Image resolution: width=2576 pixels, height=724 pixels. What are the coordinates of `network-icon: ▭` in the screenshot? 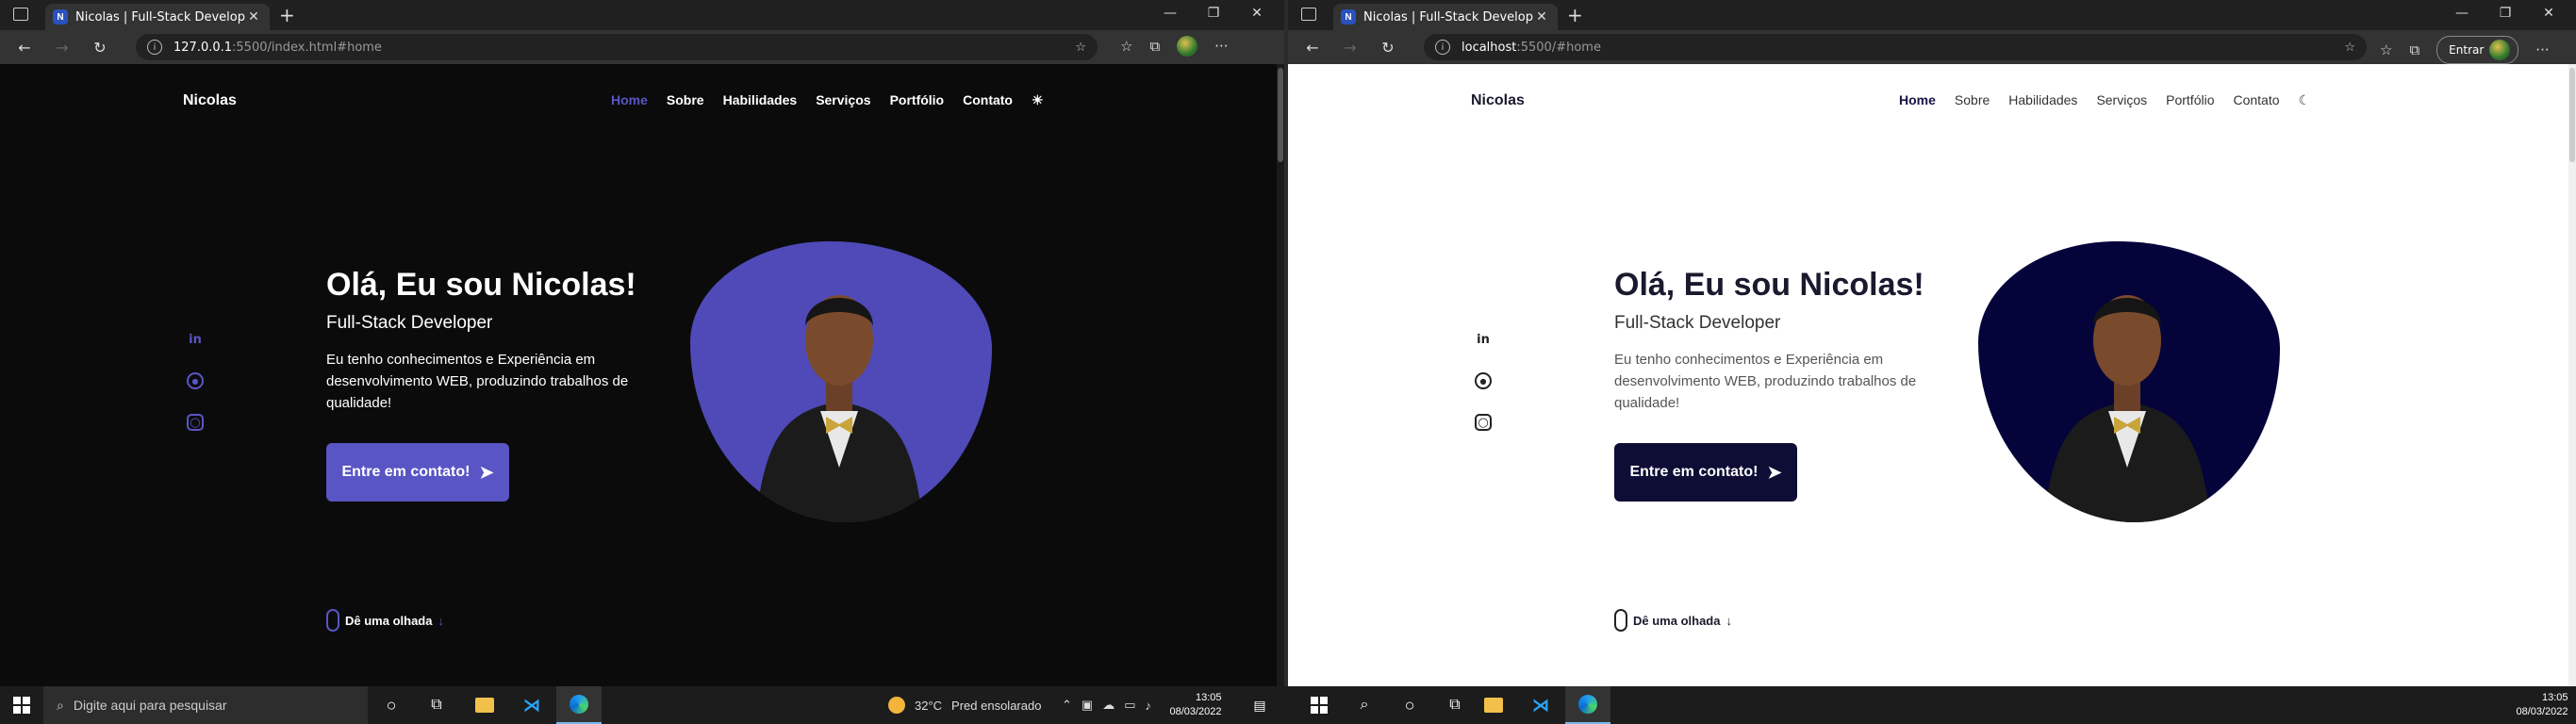 It's located at (1129, 705).